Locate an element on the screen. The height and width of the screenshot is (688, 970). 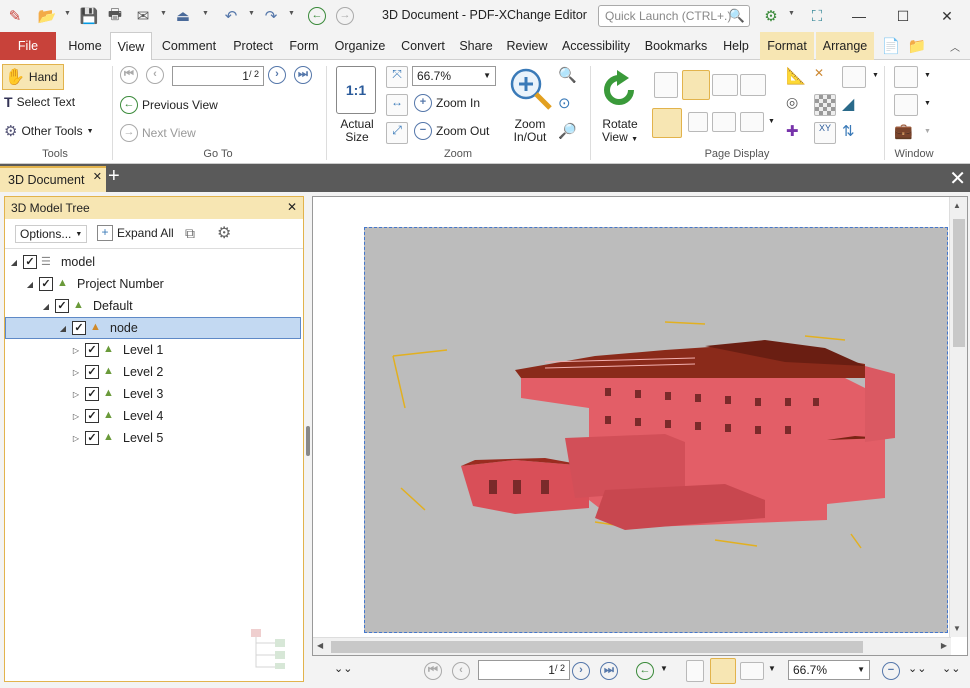
split-window-icon is located at coordinates (906, 105).